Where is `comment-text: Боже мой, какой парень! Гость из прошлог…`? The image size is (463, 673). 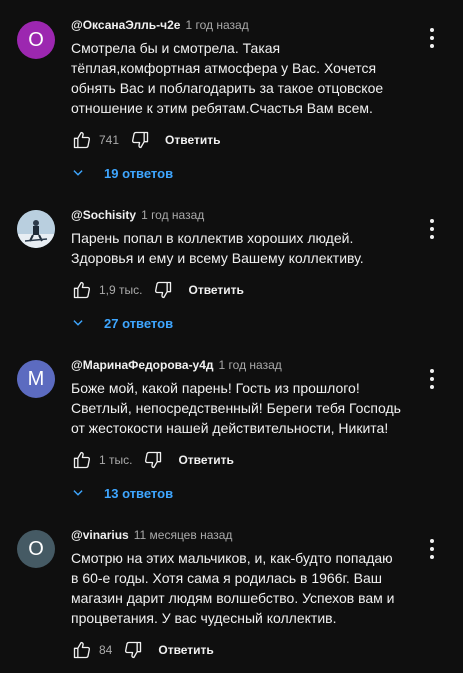
comment-text: Боже мой, какой парень! Гость из прошлог… is located at coordinates (236, 408).